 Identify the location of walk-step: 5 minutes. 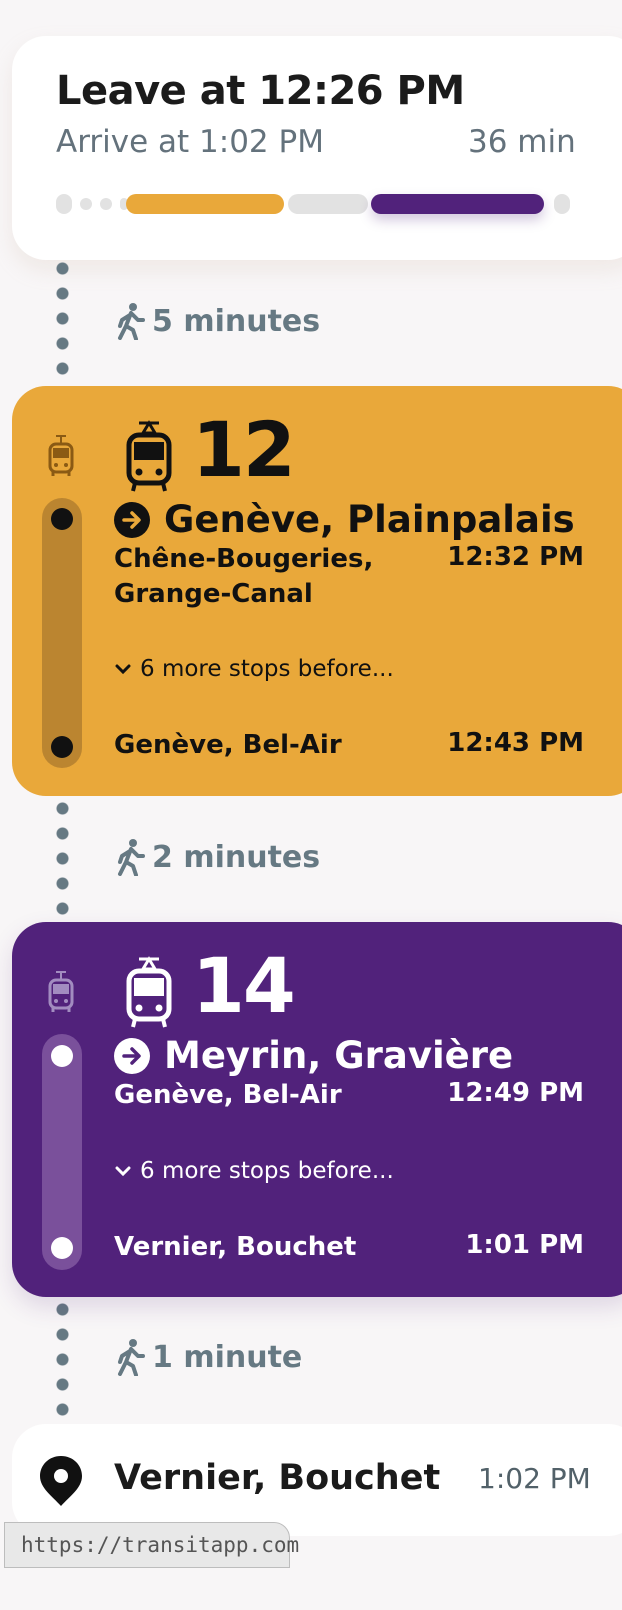
(218, 321).